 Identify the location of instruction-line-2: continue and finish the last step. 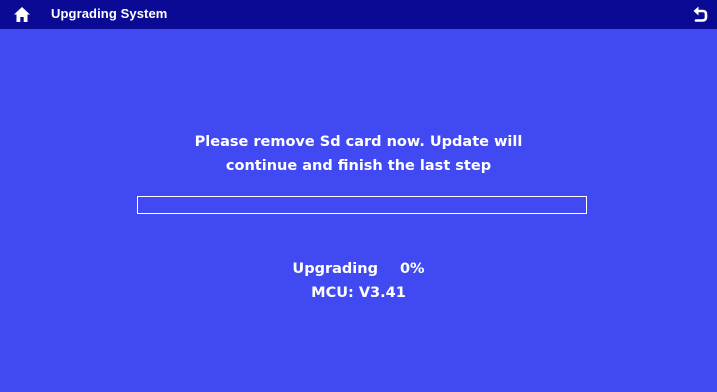
(358, 166).